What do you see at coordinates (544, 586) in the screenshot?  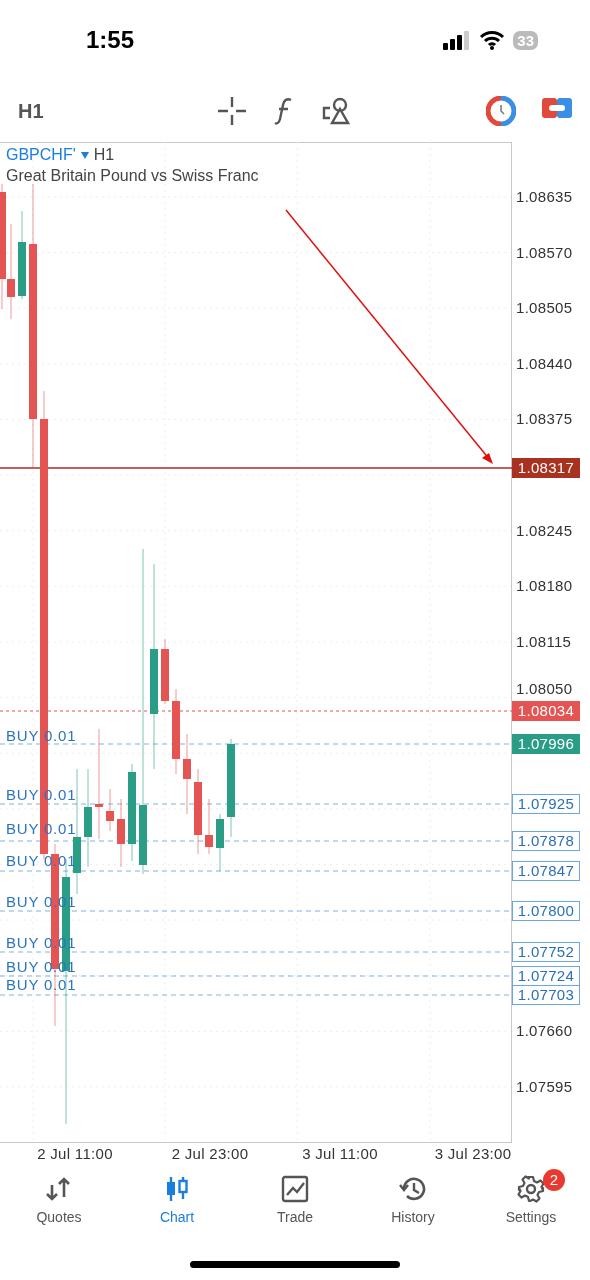 I see `price-axis-label: 1.08180` at bounding box center [544, 586].